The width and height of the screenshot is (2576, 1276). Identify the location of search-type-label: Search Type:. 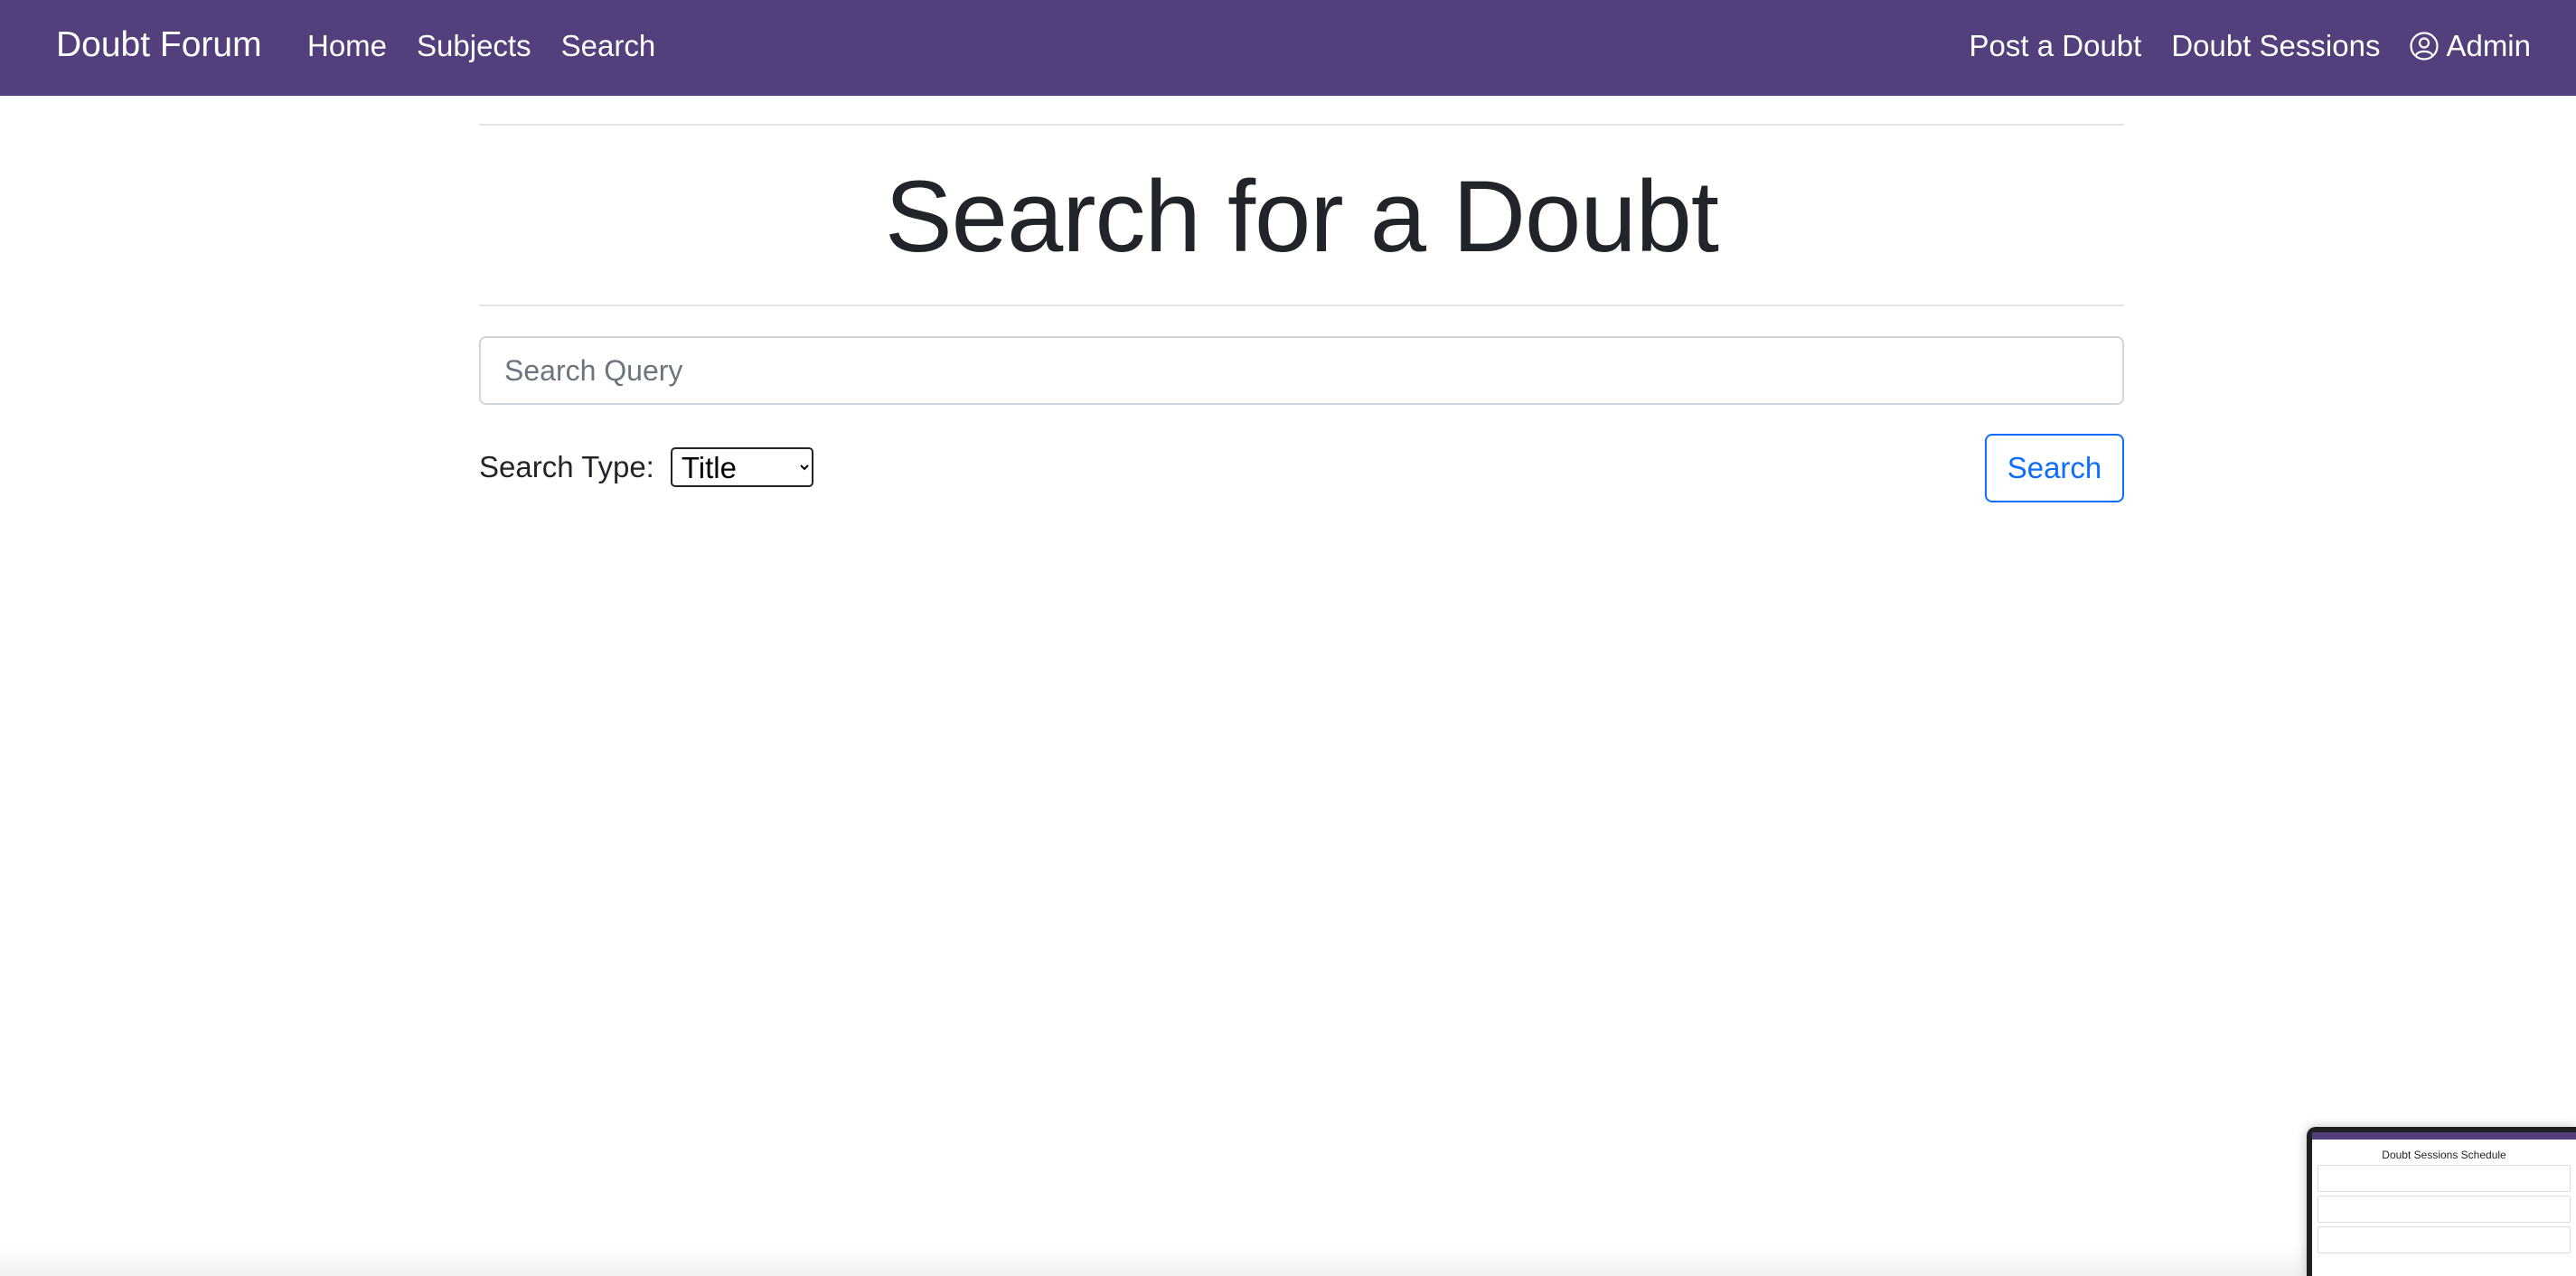
(566, 466).